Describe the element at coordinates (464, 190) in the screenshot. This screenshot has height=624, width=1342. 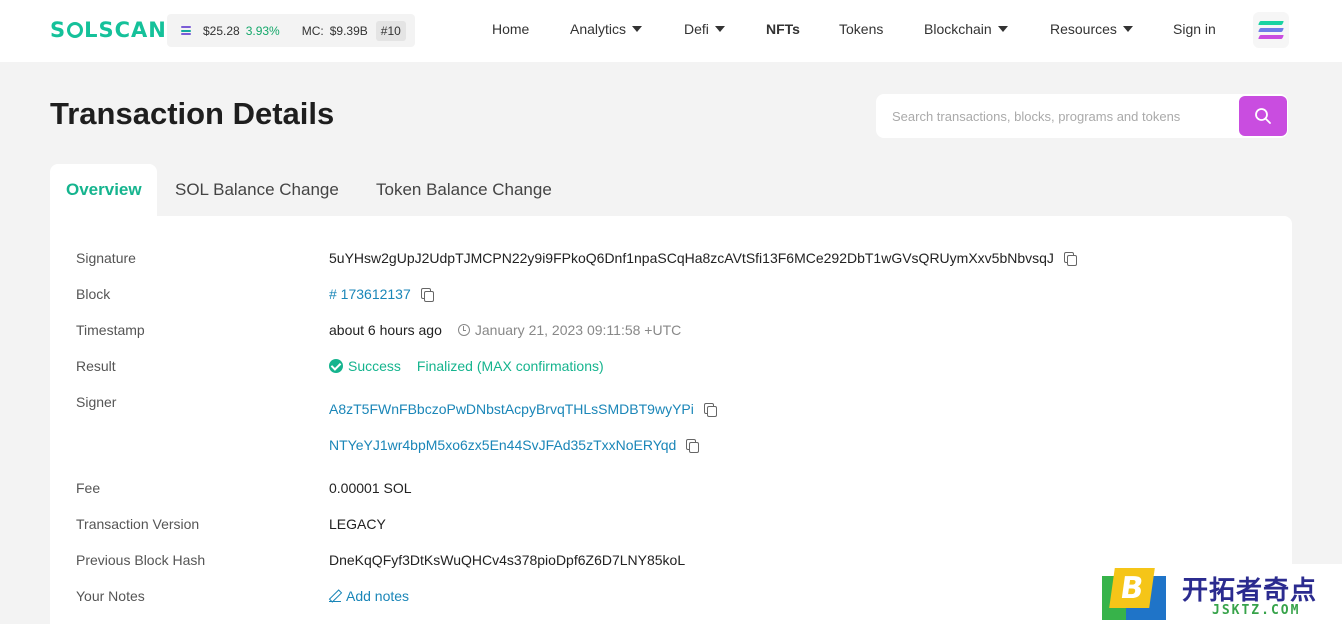
I see `tab-token-balance-change: Token Balance Change` at that location.